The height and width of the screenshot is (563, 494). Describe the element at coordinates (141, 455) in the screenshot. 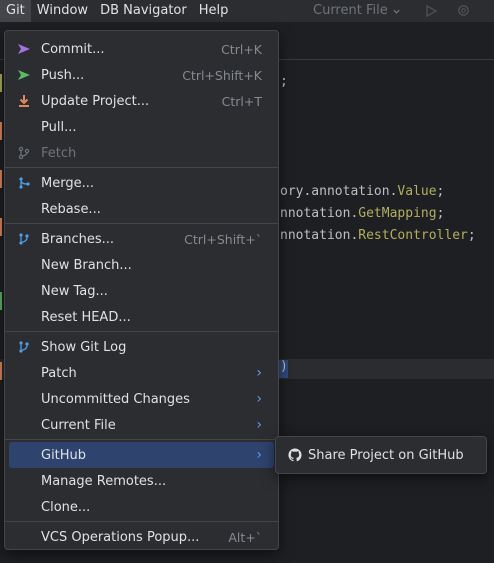

I see `menu-item-github: GitHub ›` at that location.